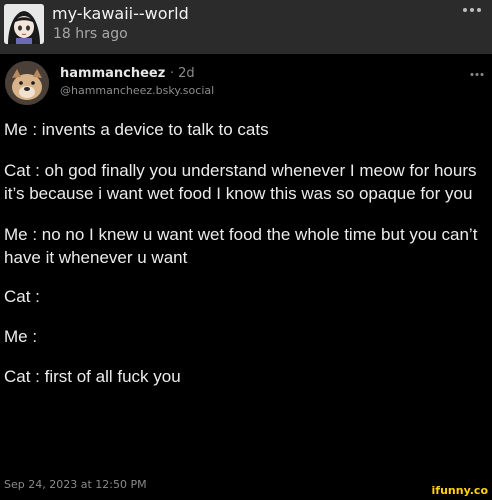 This screenshot has width=492, height=500. I want to click on post-date: Sep 24, 2023 at 12:50 PM, so click(75, 484).